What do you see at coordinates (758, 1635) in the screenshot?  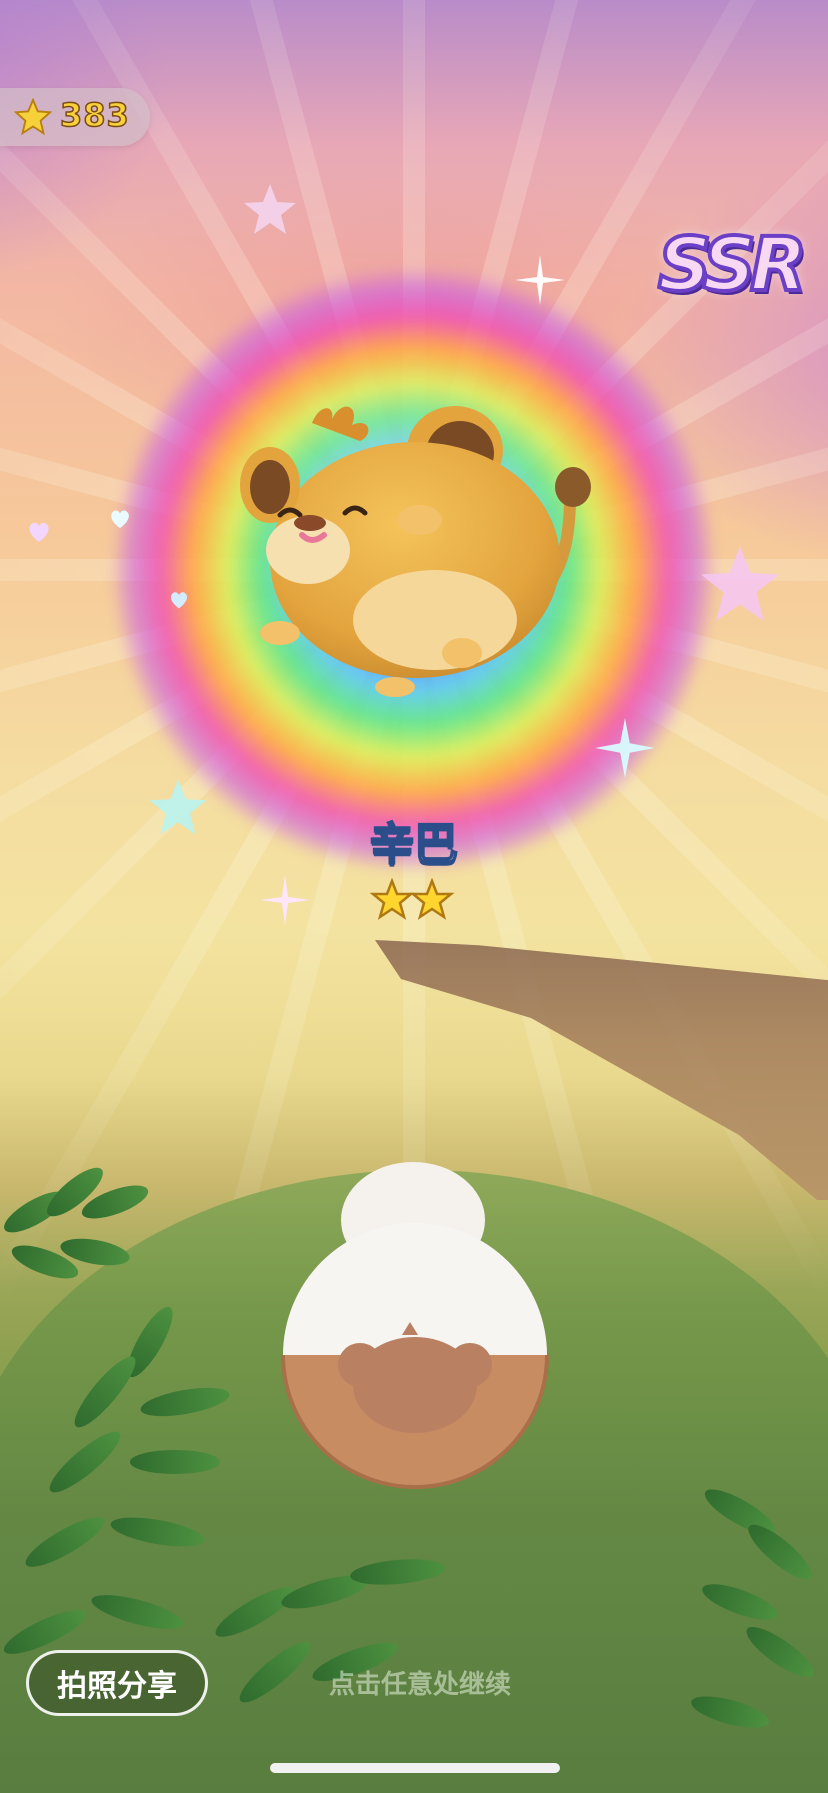 I see `leaf-branch` at bounding box center [758, 1635].